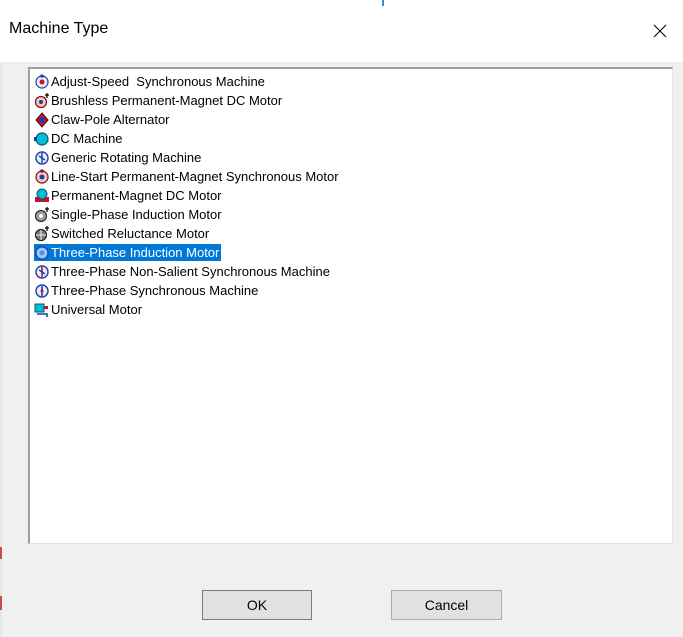 This screenshot has height=637, width=683. I want to click on list-item-label: Claw-Pole Alternator, so click(110, 119).